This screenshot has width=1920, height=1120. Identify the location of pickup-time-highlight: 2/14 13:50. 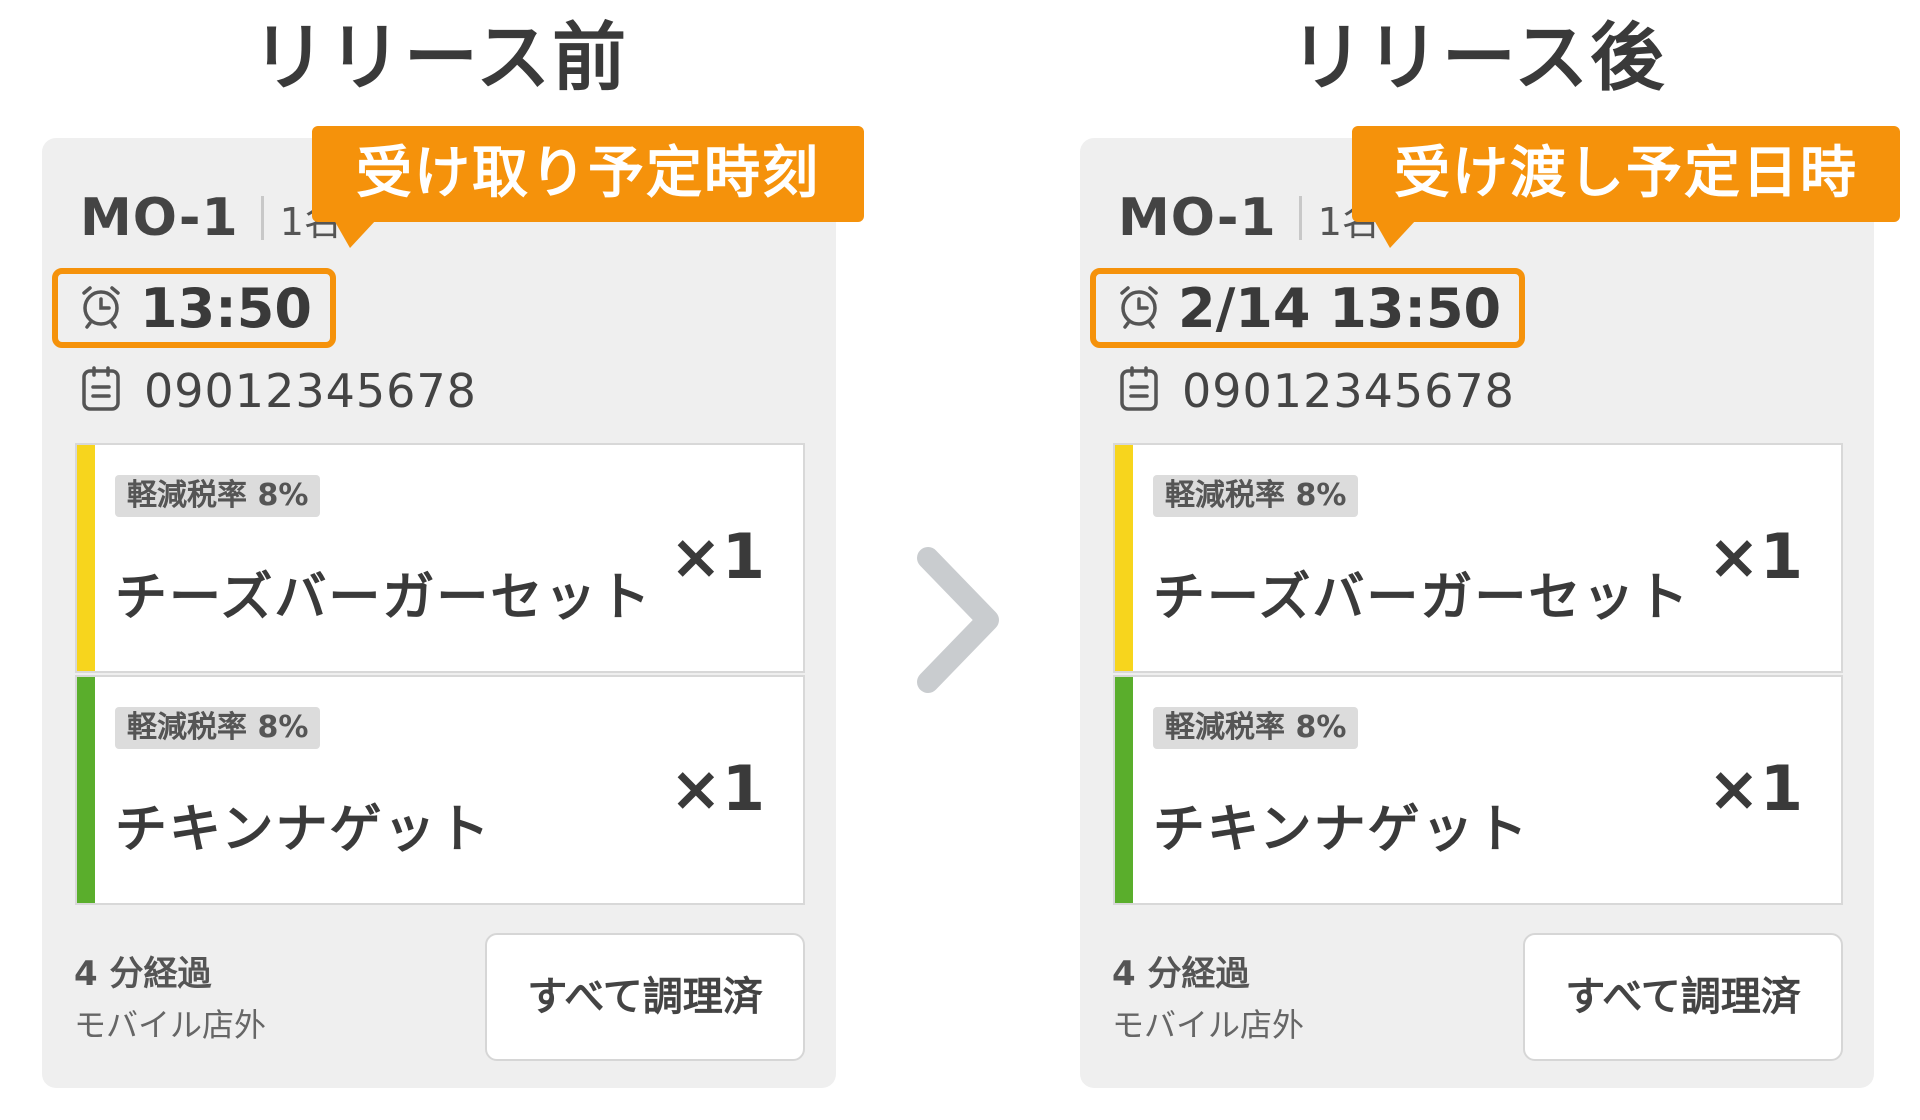
(1308, 308).